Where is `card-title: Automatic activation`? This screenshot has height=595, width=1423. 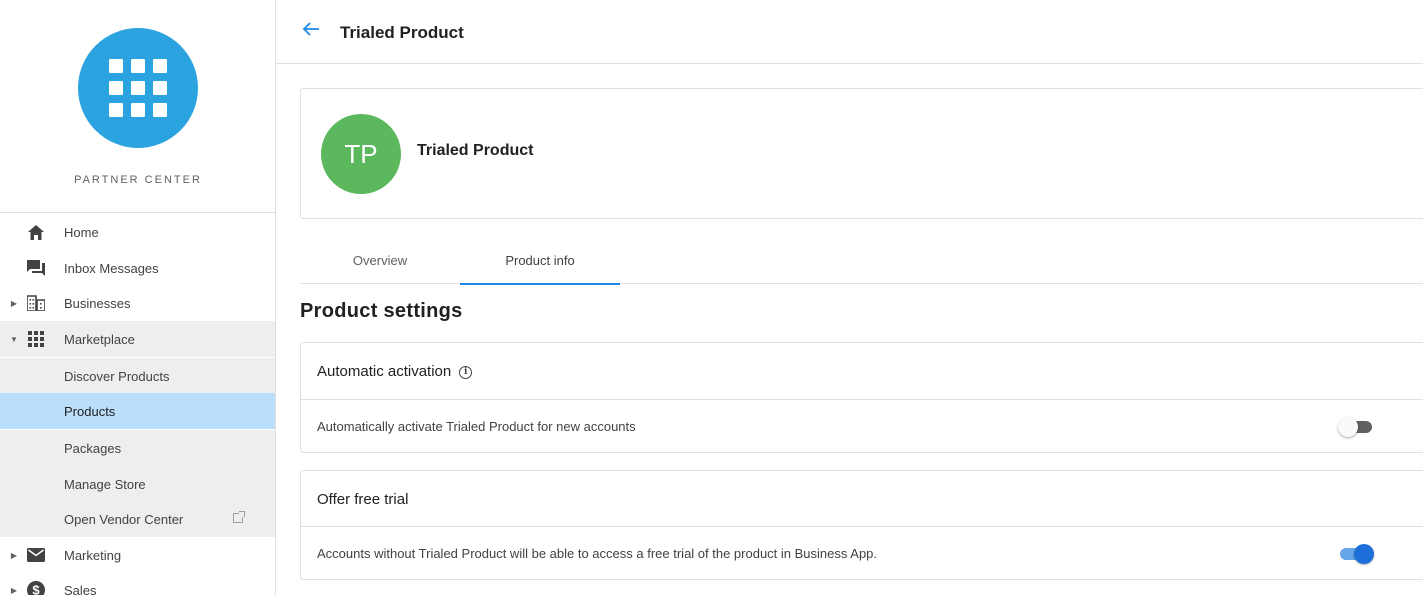
card-title: Automatic activation is located at coordinates (384, 371).